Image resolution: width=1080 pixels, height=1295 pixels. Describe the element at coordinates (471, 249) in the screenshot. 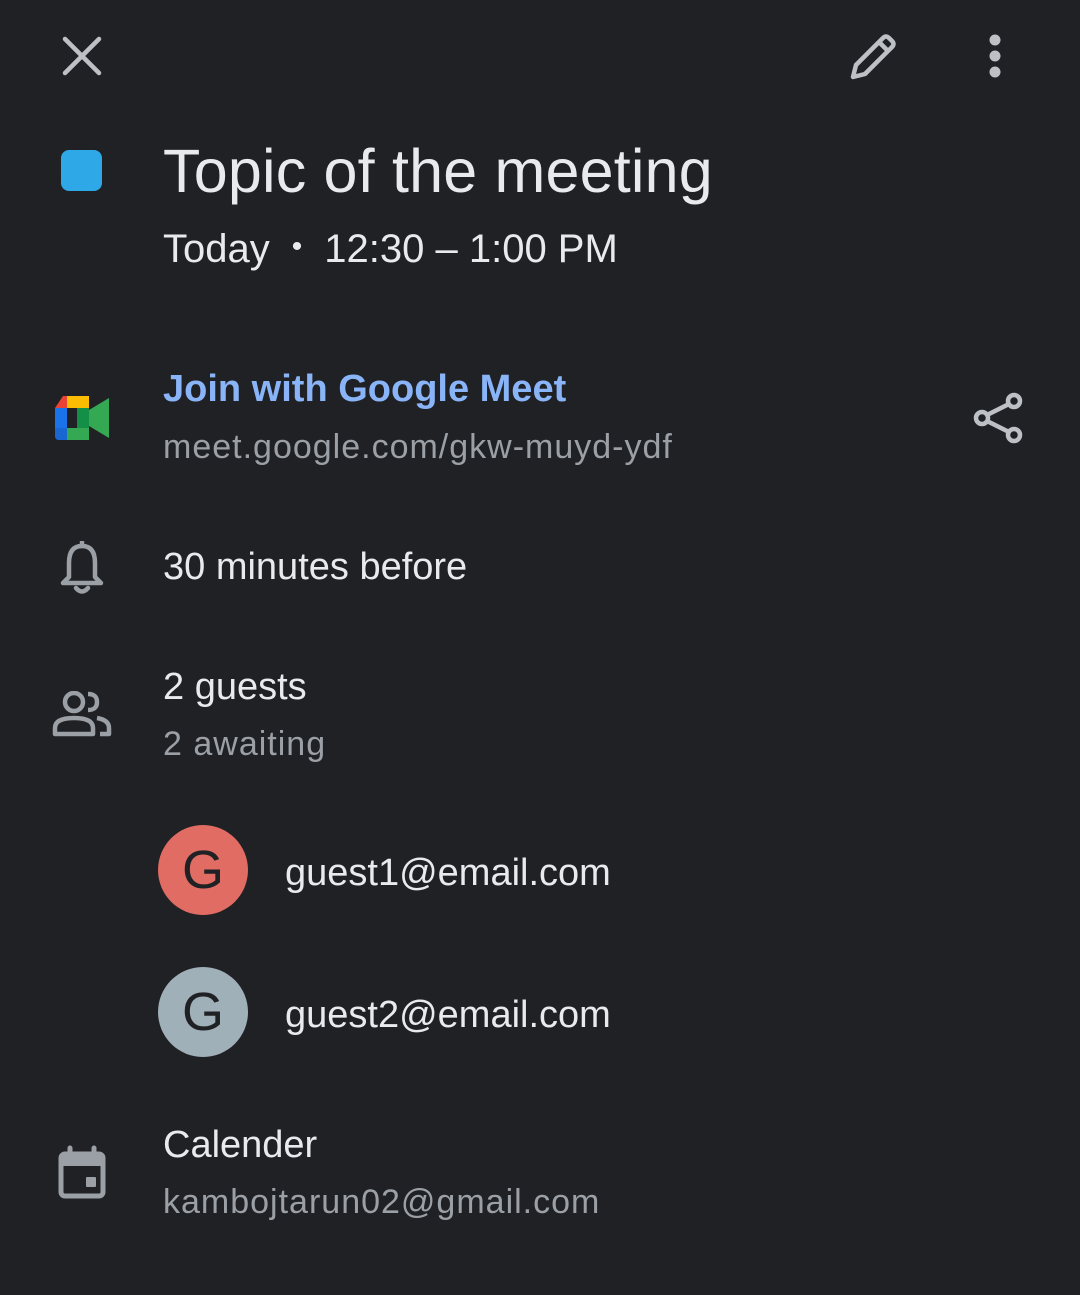

I see `event-time: 12:30 – 1:00 PM` at that location.